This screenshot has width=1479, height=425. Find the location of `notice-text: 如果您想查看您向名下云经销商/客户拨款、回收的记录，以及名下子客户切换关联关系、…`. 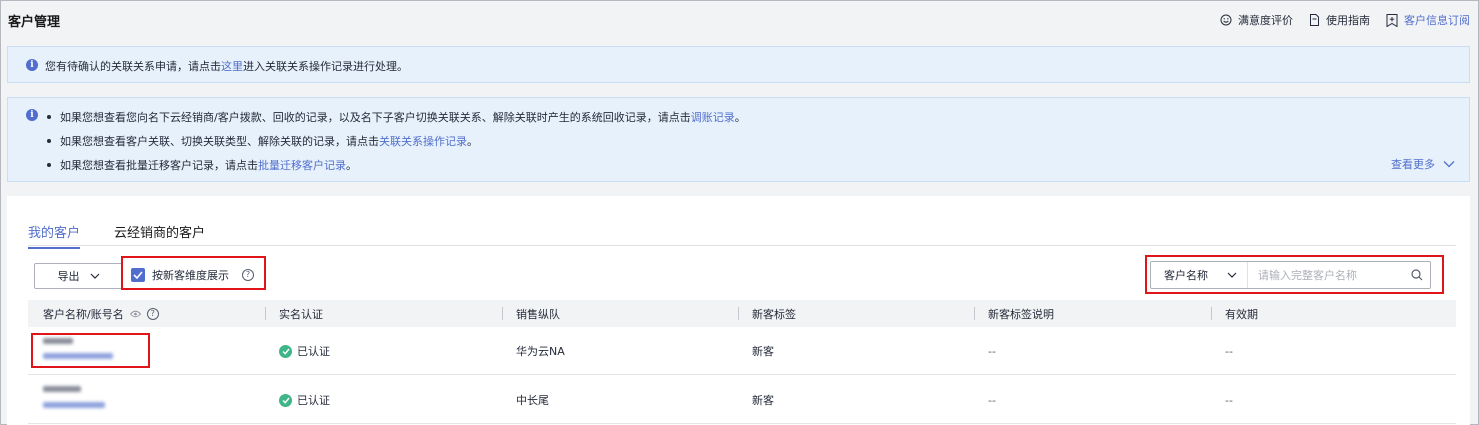

notice-text: 如果您想查看您向名下云经销商/客户拨款、回收的记录，以及名下子客户切换关联关系、… is located at coordinates (375, 117).